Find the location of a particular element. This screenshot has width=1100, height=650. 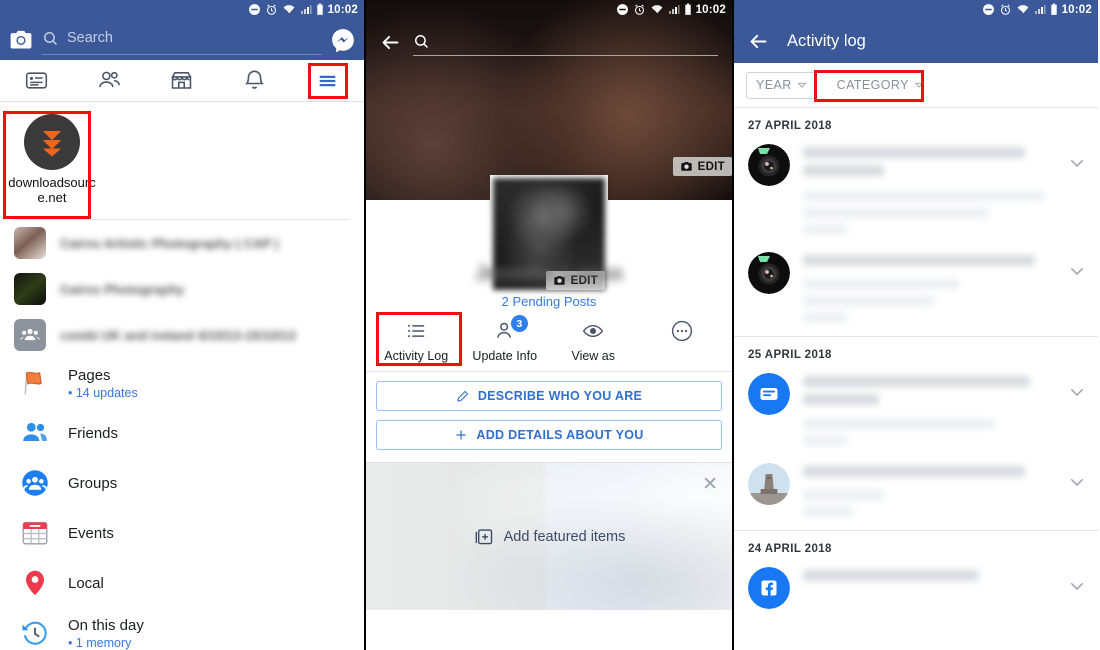

search-input is located at coordinates (565, 42).